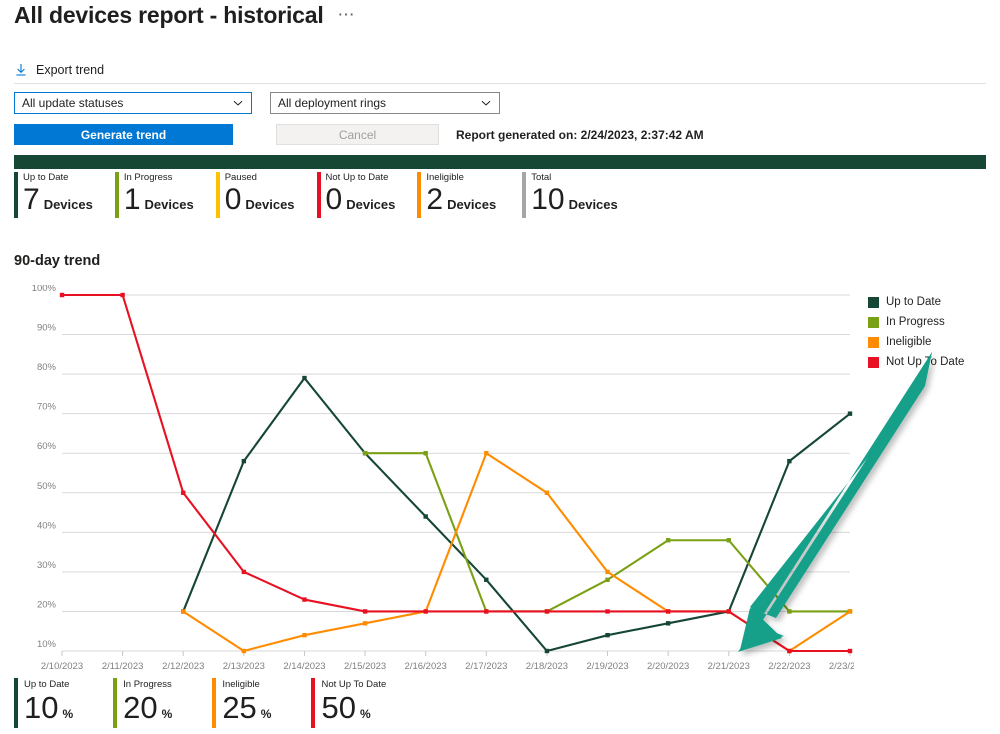 The width and height of the screenshot is (1000, 734). I want to click on legend-item-in-progress: In Progress, so click(933, 322).